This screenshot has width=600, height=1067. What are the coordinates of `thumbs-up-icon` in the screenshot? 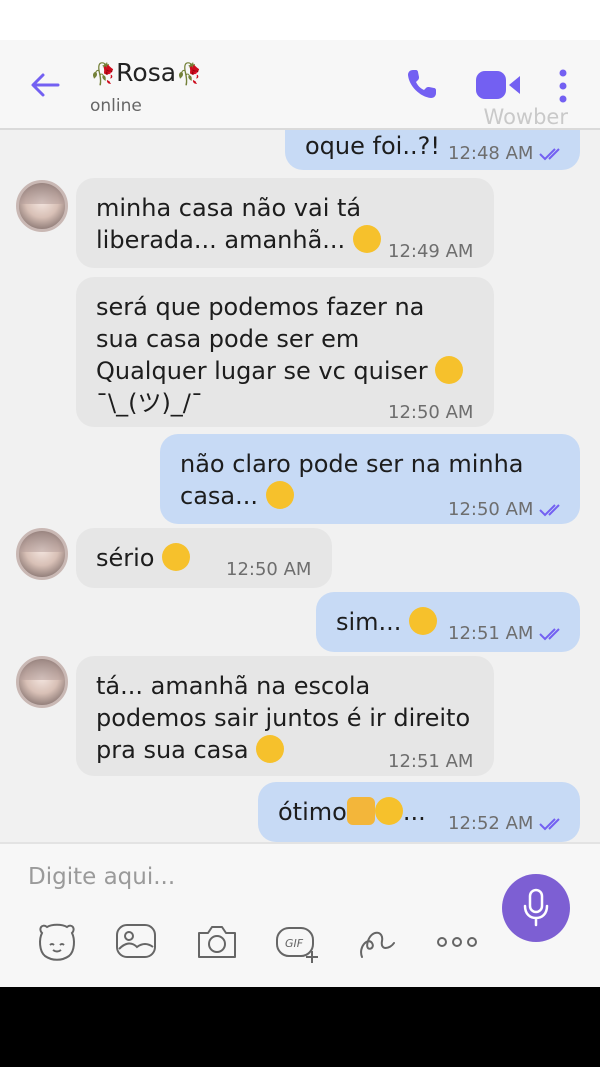 It's located at (360, 811).